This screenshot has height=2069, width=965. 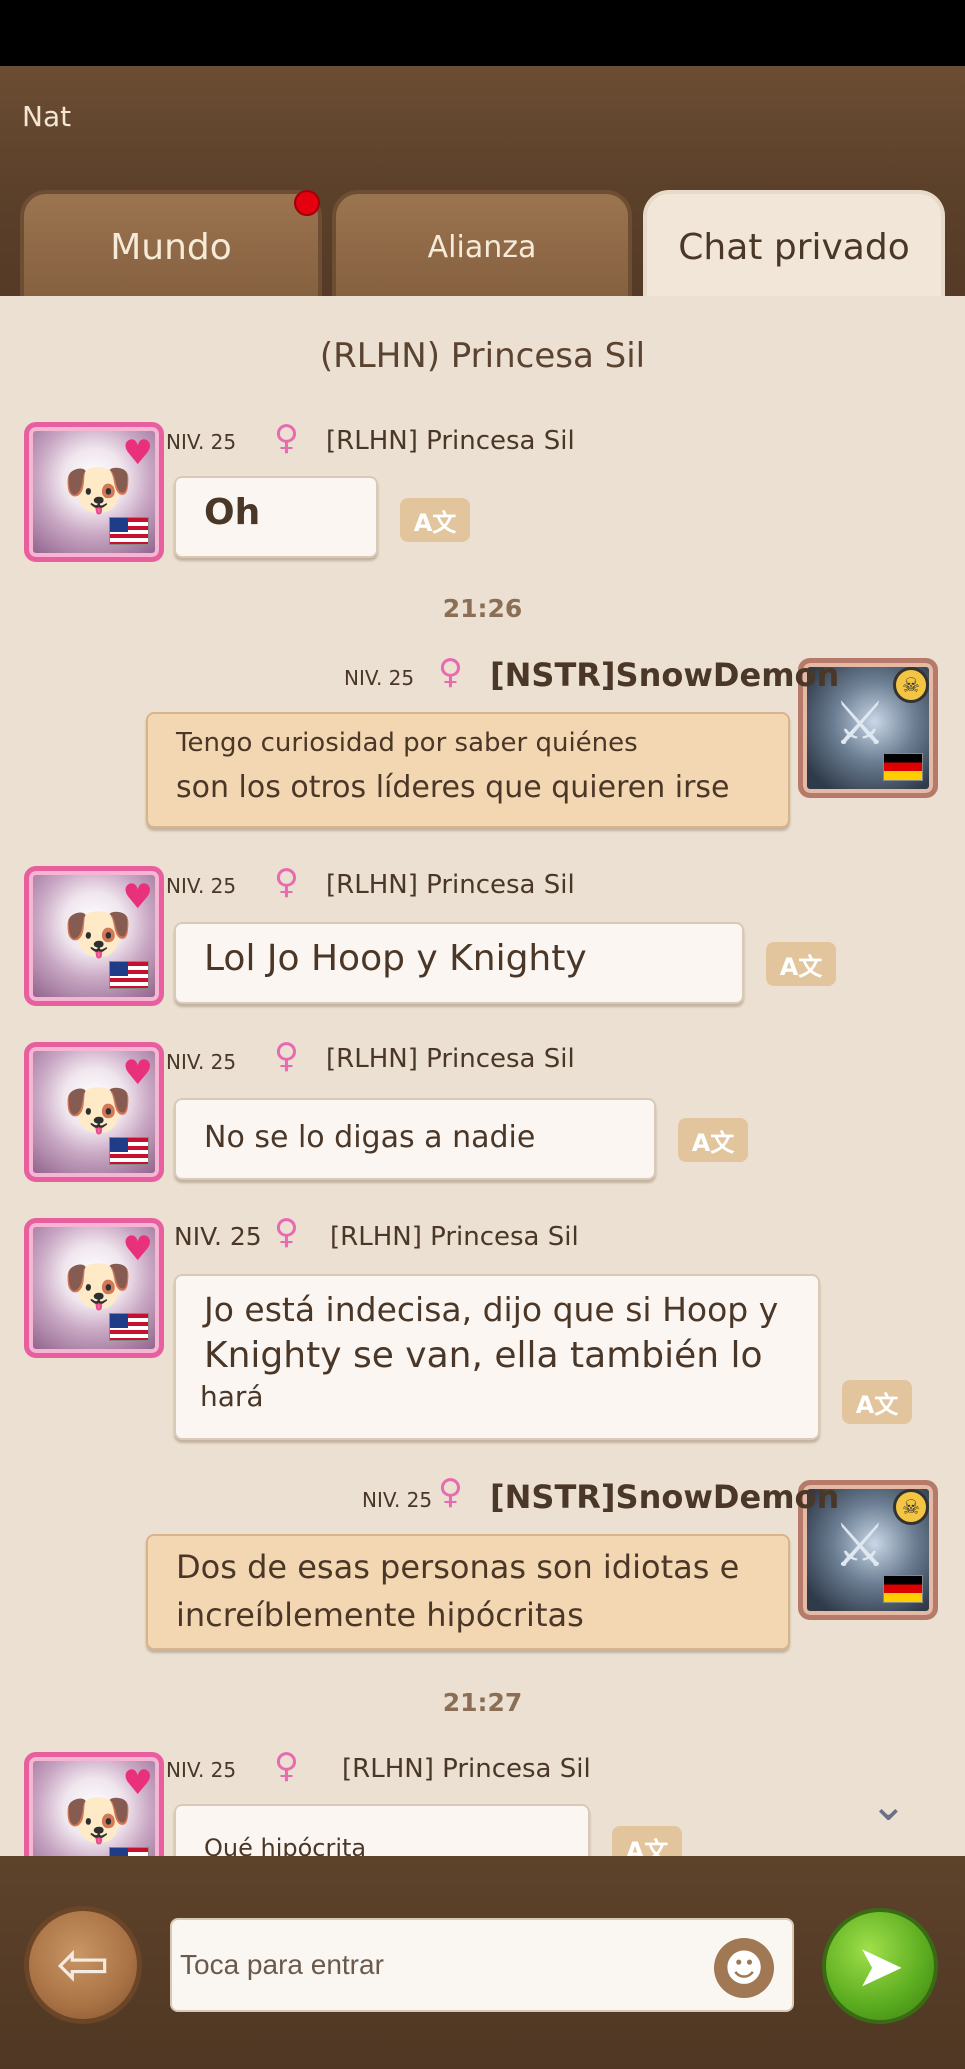 What do you see at coordinates (450, 1965) in the screenshot?
I see `message-input` at bounding box center [450, 1965].